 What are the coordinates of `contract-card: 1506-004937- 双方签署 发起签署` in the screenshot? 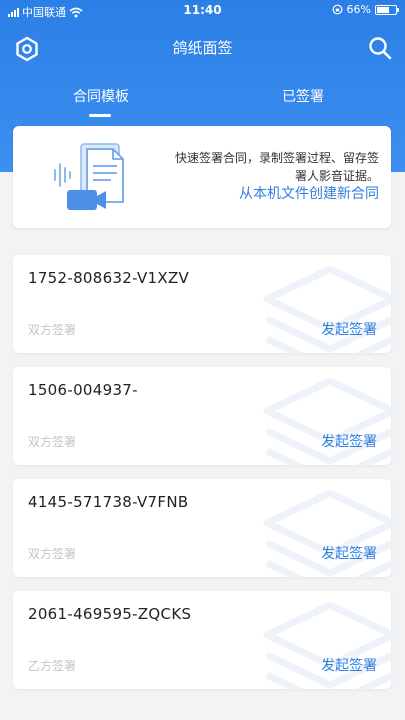 It's located at (202, 416).